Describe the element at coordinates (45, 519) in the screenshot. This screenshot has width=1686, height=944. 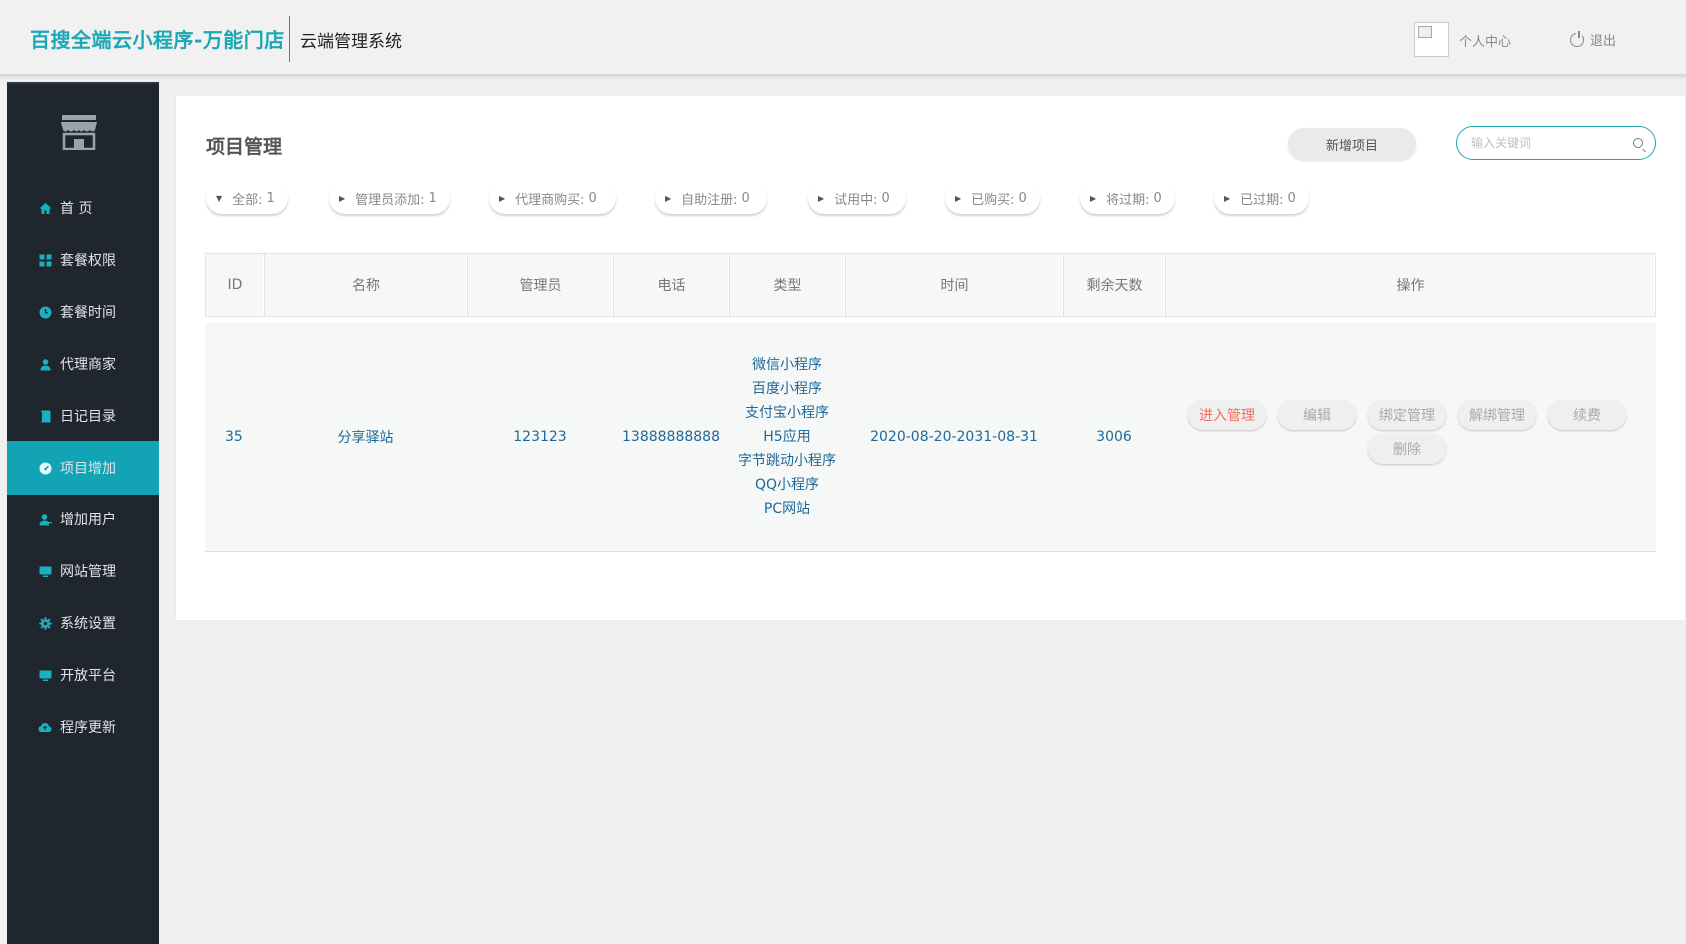
I see `add-user-icon` at that location.